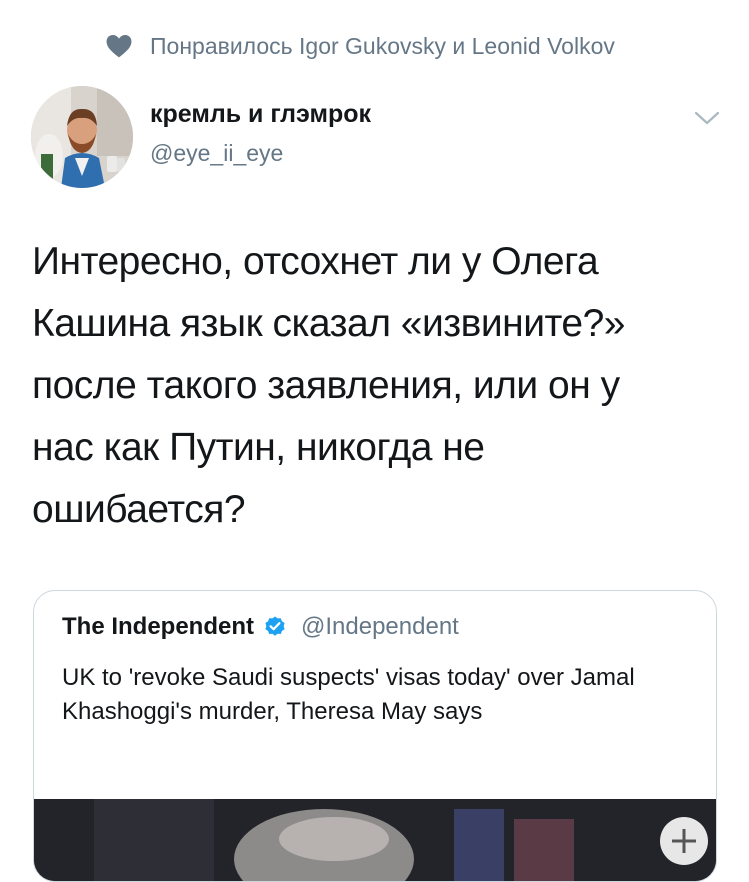 The height and width of the screenshot is (882, 749). I want to click on media-image, so click(375, 840).